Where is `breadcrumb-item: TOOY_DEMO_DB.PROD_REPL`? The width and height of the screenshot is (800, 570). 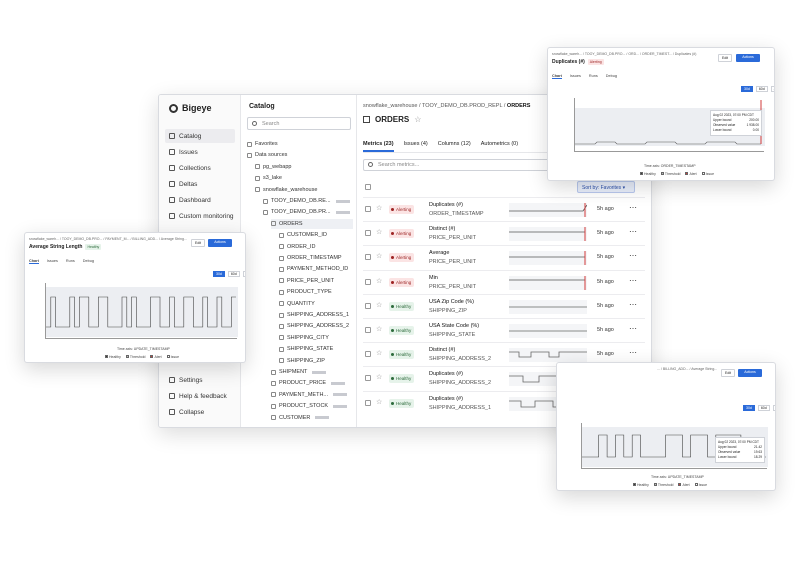
breadcrumb-item: TOOY_DEMO_DB.PROD_REPL is located at coordinates (462, 106).